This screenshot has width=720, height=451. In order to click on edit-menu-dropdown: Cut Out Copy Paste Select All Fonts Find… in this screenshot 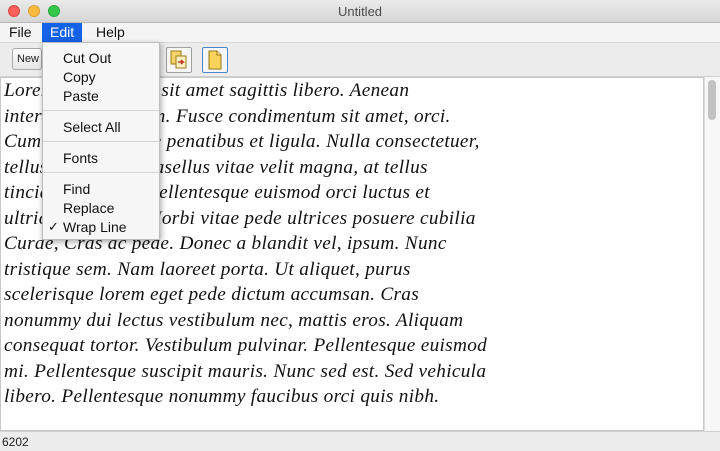, I will do `click(101, 141)`.